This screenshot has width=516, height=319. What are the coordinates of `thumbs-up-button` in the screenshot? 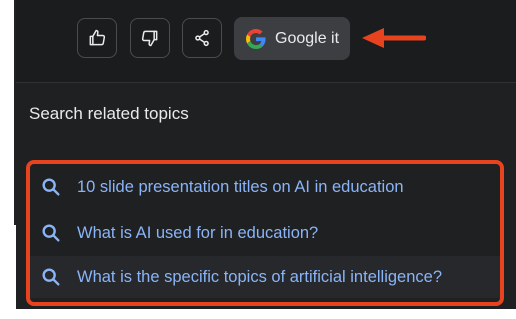 It's located at (97, 38).